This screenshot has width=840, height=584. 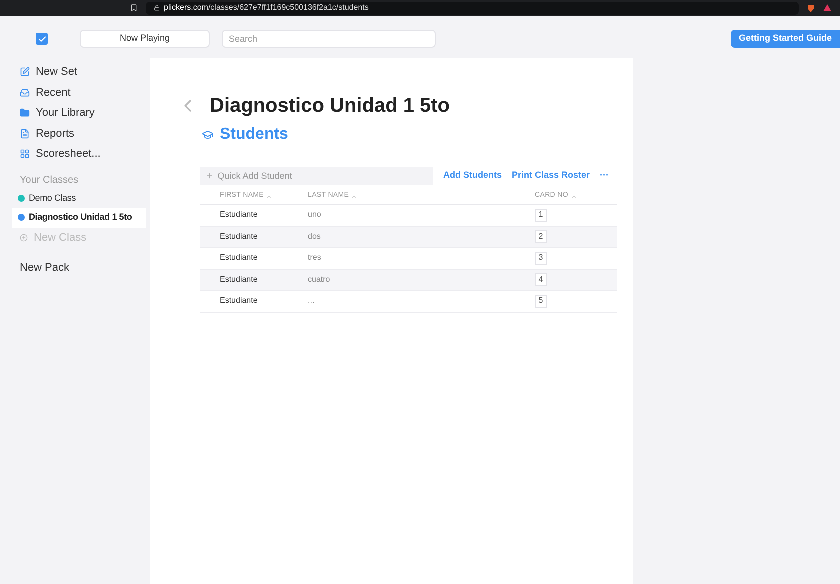 What do you see at coordinates (315, 258) in the screenshot?
I see `table-cell-text: tres` at bounding box center [315, 258].